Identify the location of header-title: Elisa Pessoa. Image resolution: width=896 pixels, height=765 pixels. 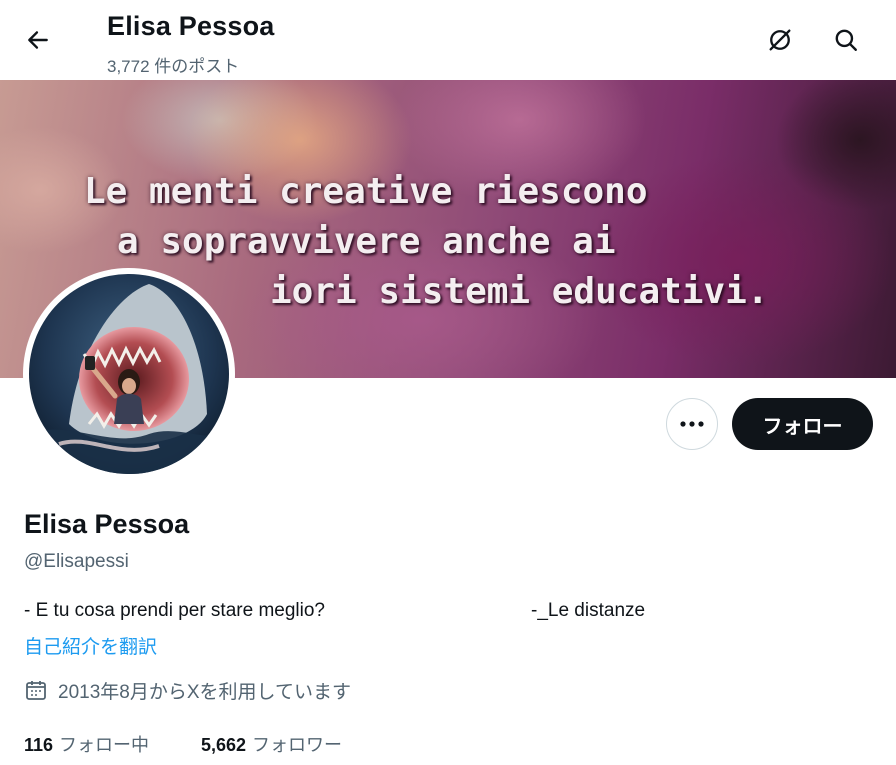
(191, 26).